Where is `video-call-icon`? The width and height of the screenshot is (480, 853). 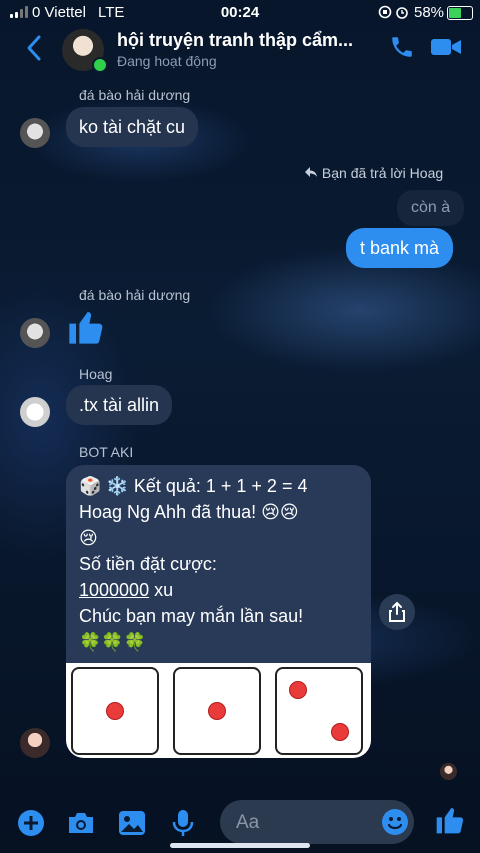 video-call-icon is located at coordinates (446, 49).